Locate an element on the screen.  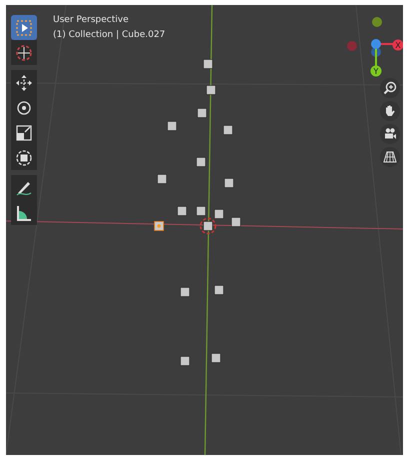
camera-icon is located at coordinates (390, 134).